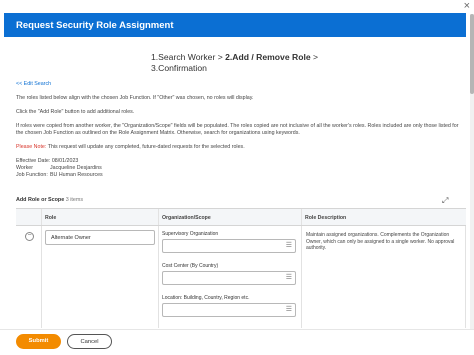 The width and height of the screenshot is (474, 355). I want to click on step-add-remove-role: 2.Add / Remove Role, so click(268, 57).